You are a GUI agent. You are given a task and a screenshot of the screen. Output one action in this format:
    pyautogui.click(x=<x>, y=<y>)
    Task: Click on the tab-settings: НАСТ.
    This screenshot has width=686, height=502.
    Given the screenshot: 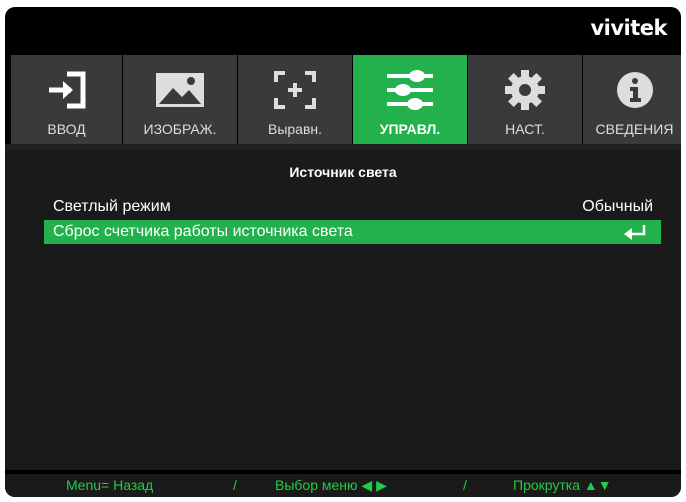 What is the action you would take?
    pyautogui.click(x=525, y=99)
    